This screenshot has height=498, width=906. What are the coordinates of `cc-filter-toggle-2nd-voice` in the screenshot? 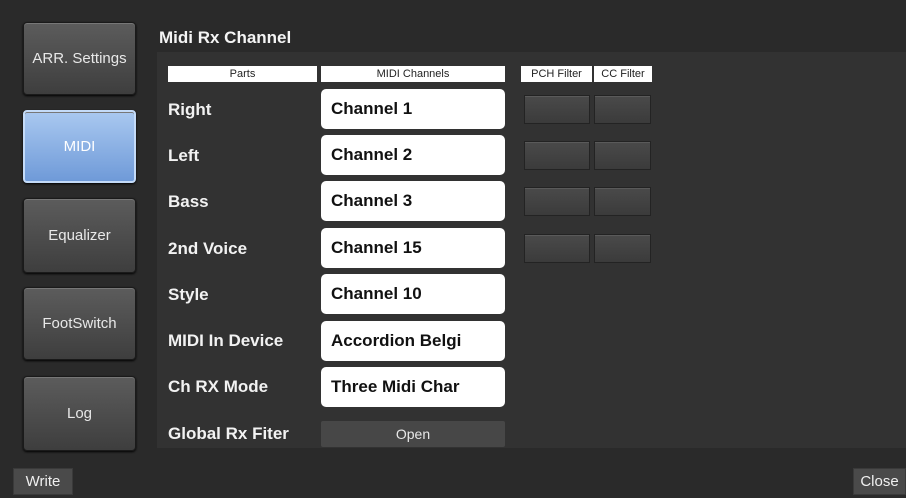 It's located at (622, 248).